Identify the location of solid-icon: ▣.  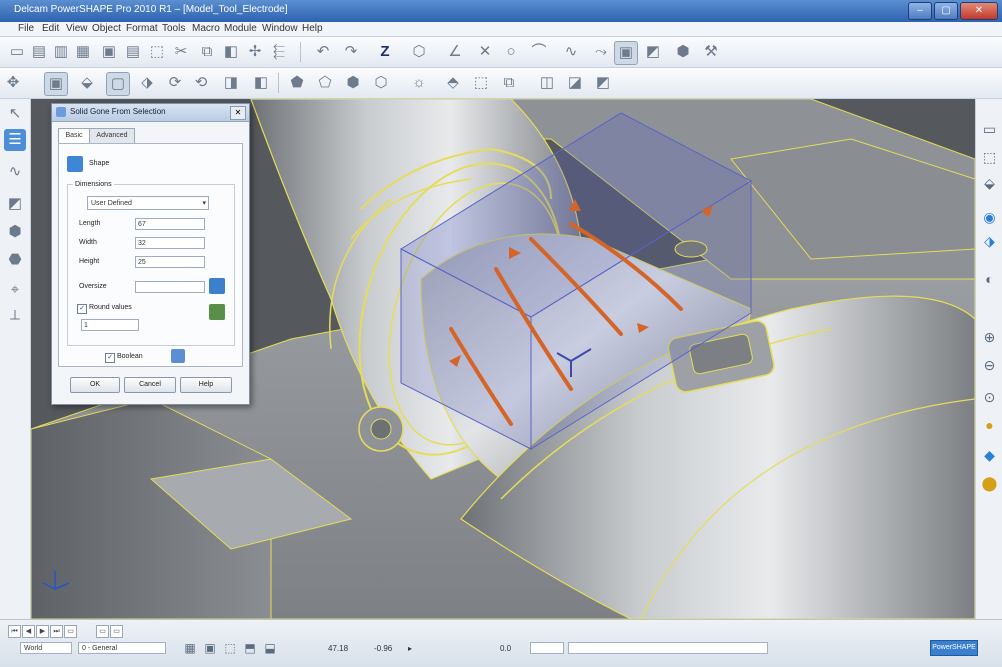
(626, 53).